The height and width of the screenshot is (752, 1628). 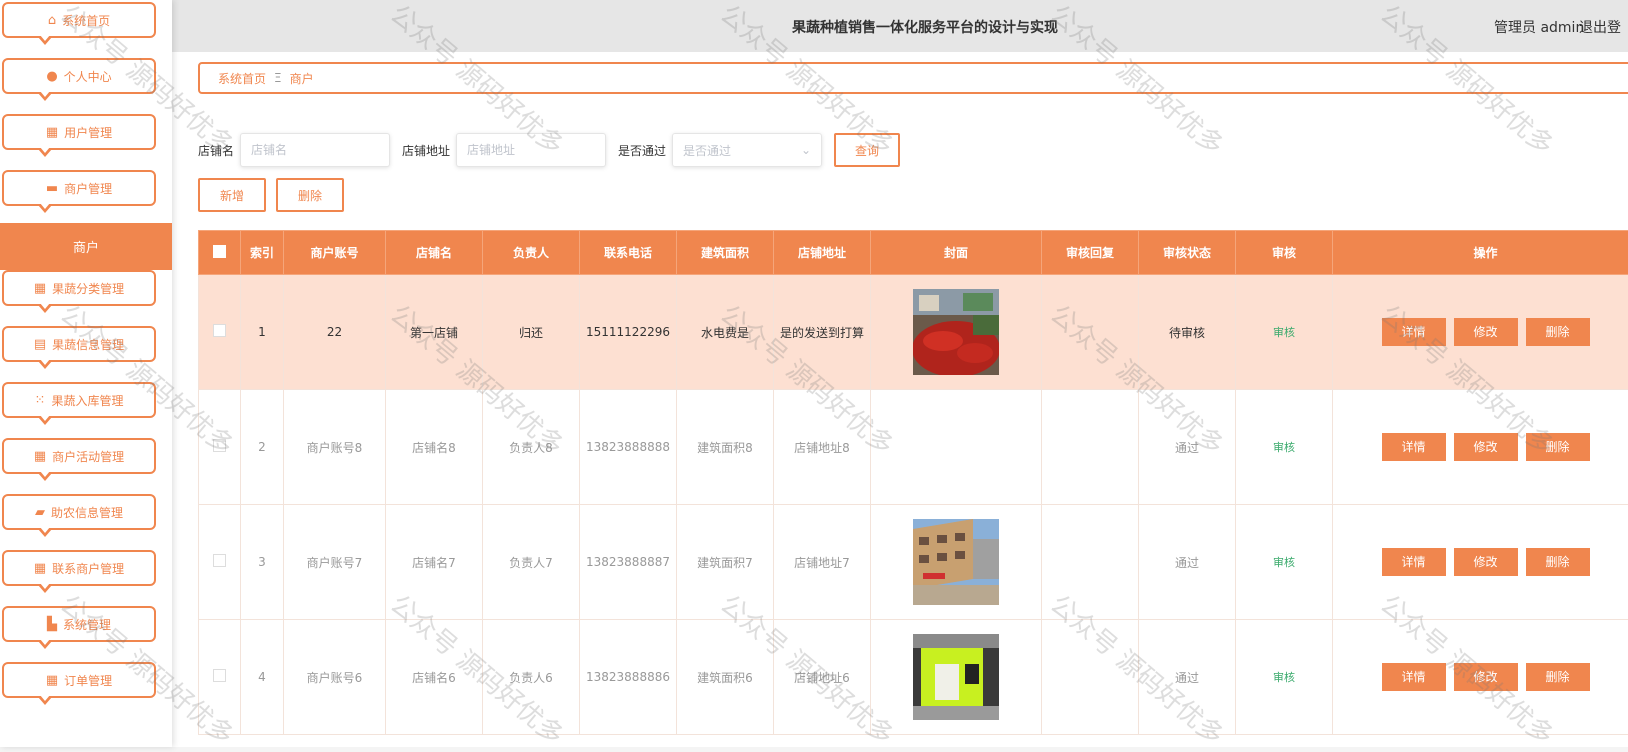 I want to click on app-title: 果蔬种植销售一体化服务平台的设计与实现, so click(x=925, y=27).